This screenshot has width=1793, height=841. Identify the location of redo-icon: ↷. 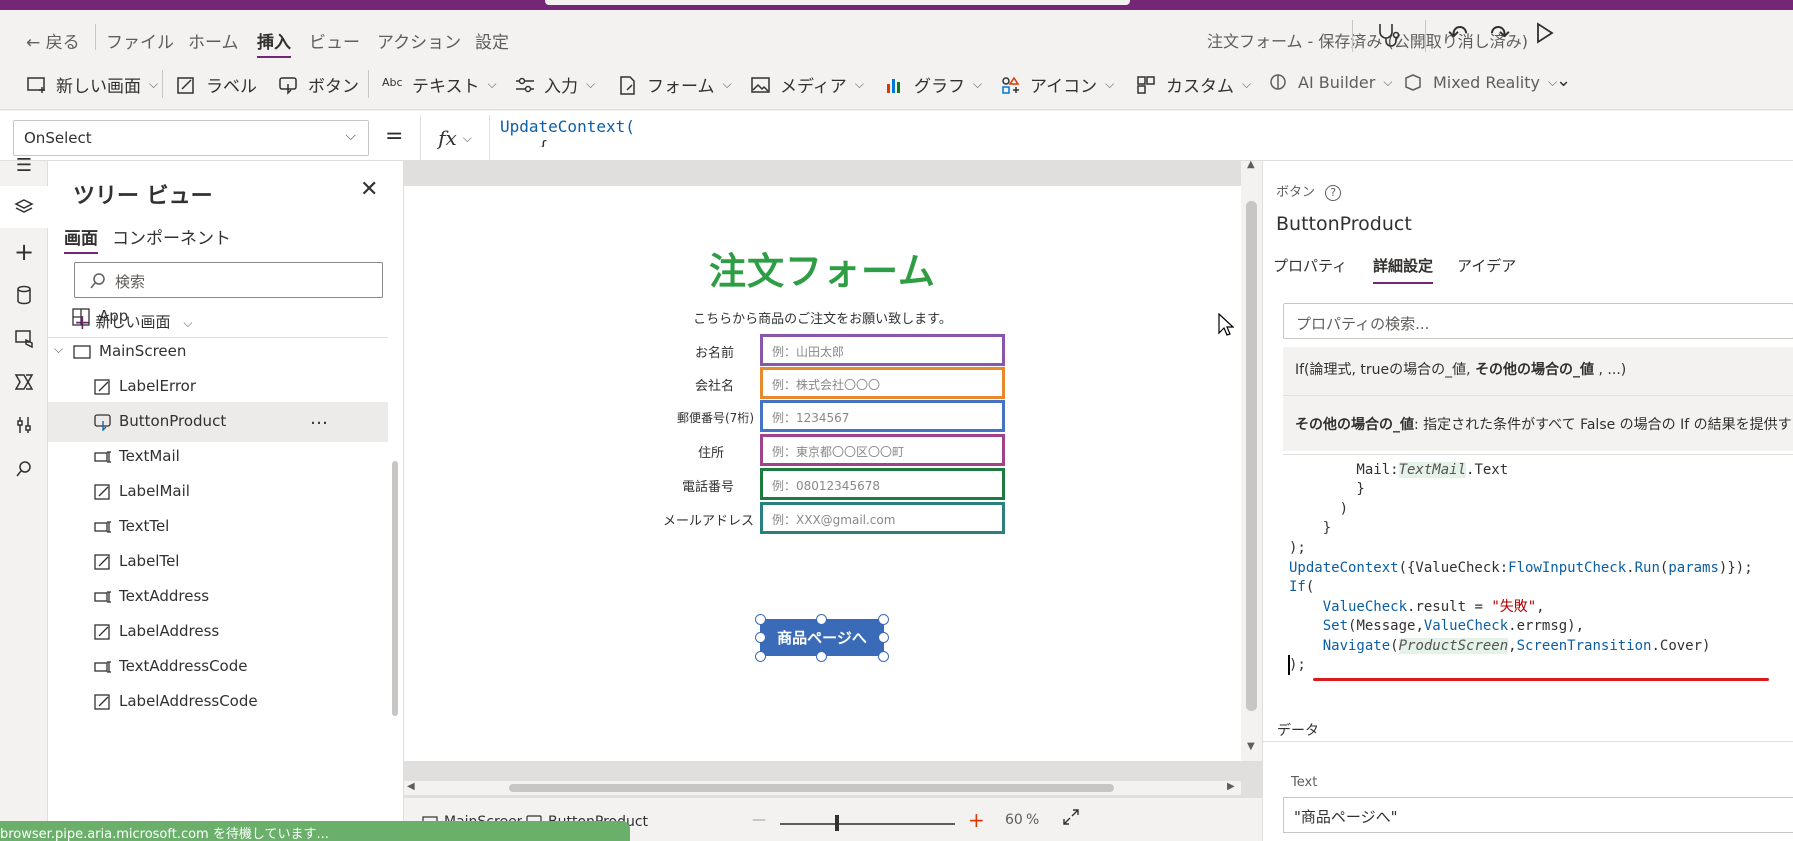
(1500, 34).